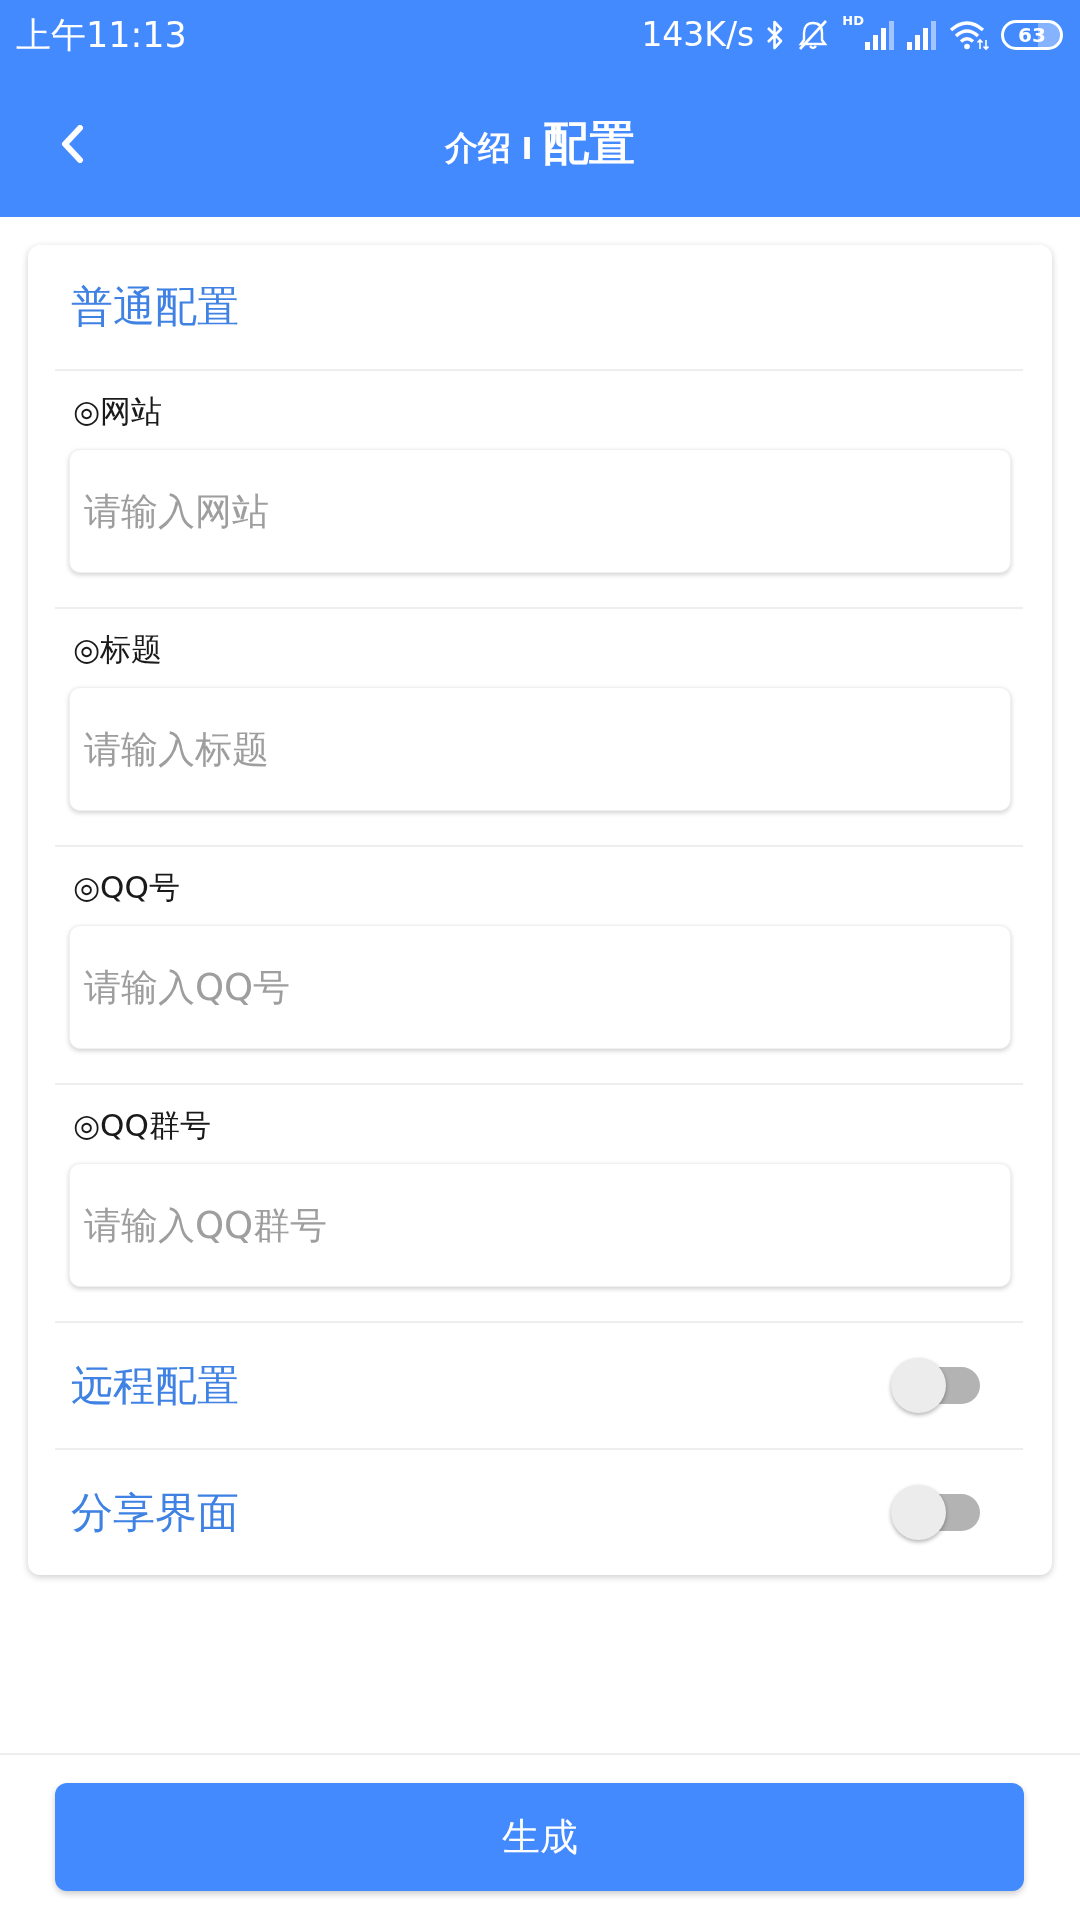  I want to click on back-icon, so click(72, 143).